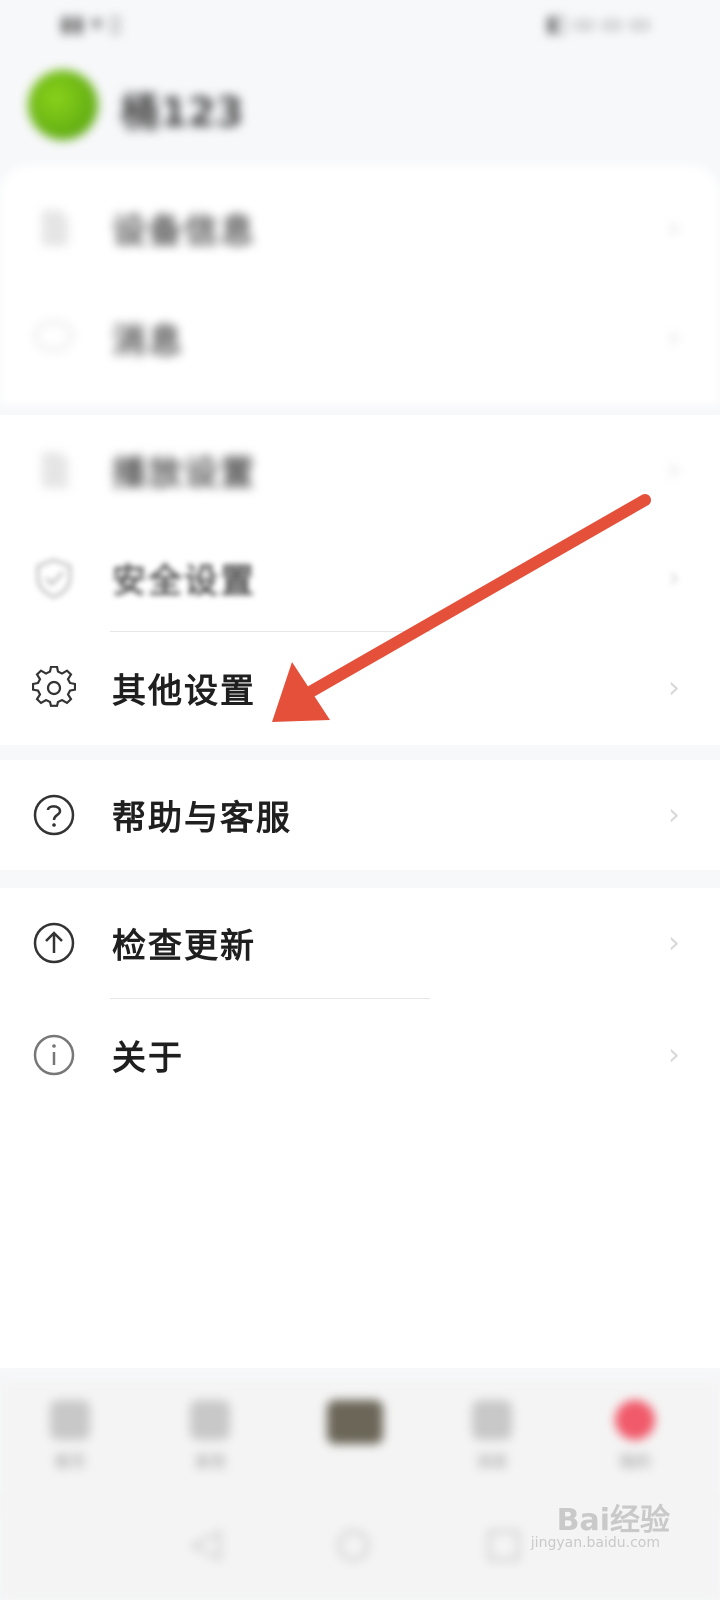 This screenshot has width=720, height=1600. What do you see at coordinates (597, 24) in the screenshot?
I see `status-right: ◧ ▭ ▭ ▭` at bounding box center [597, 24].